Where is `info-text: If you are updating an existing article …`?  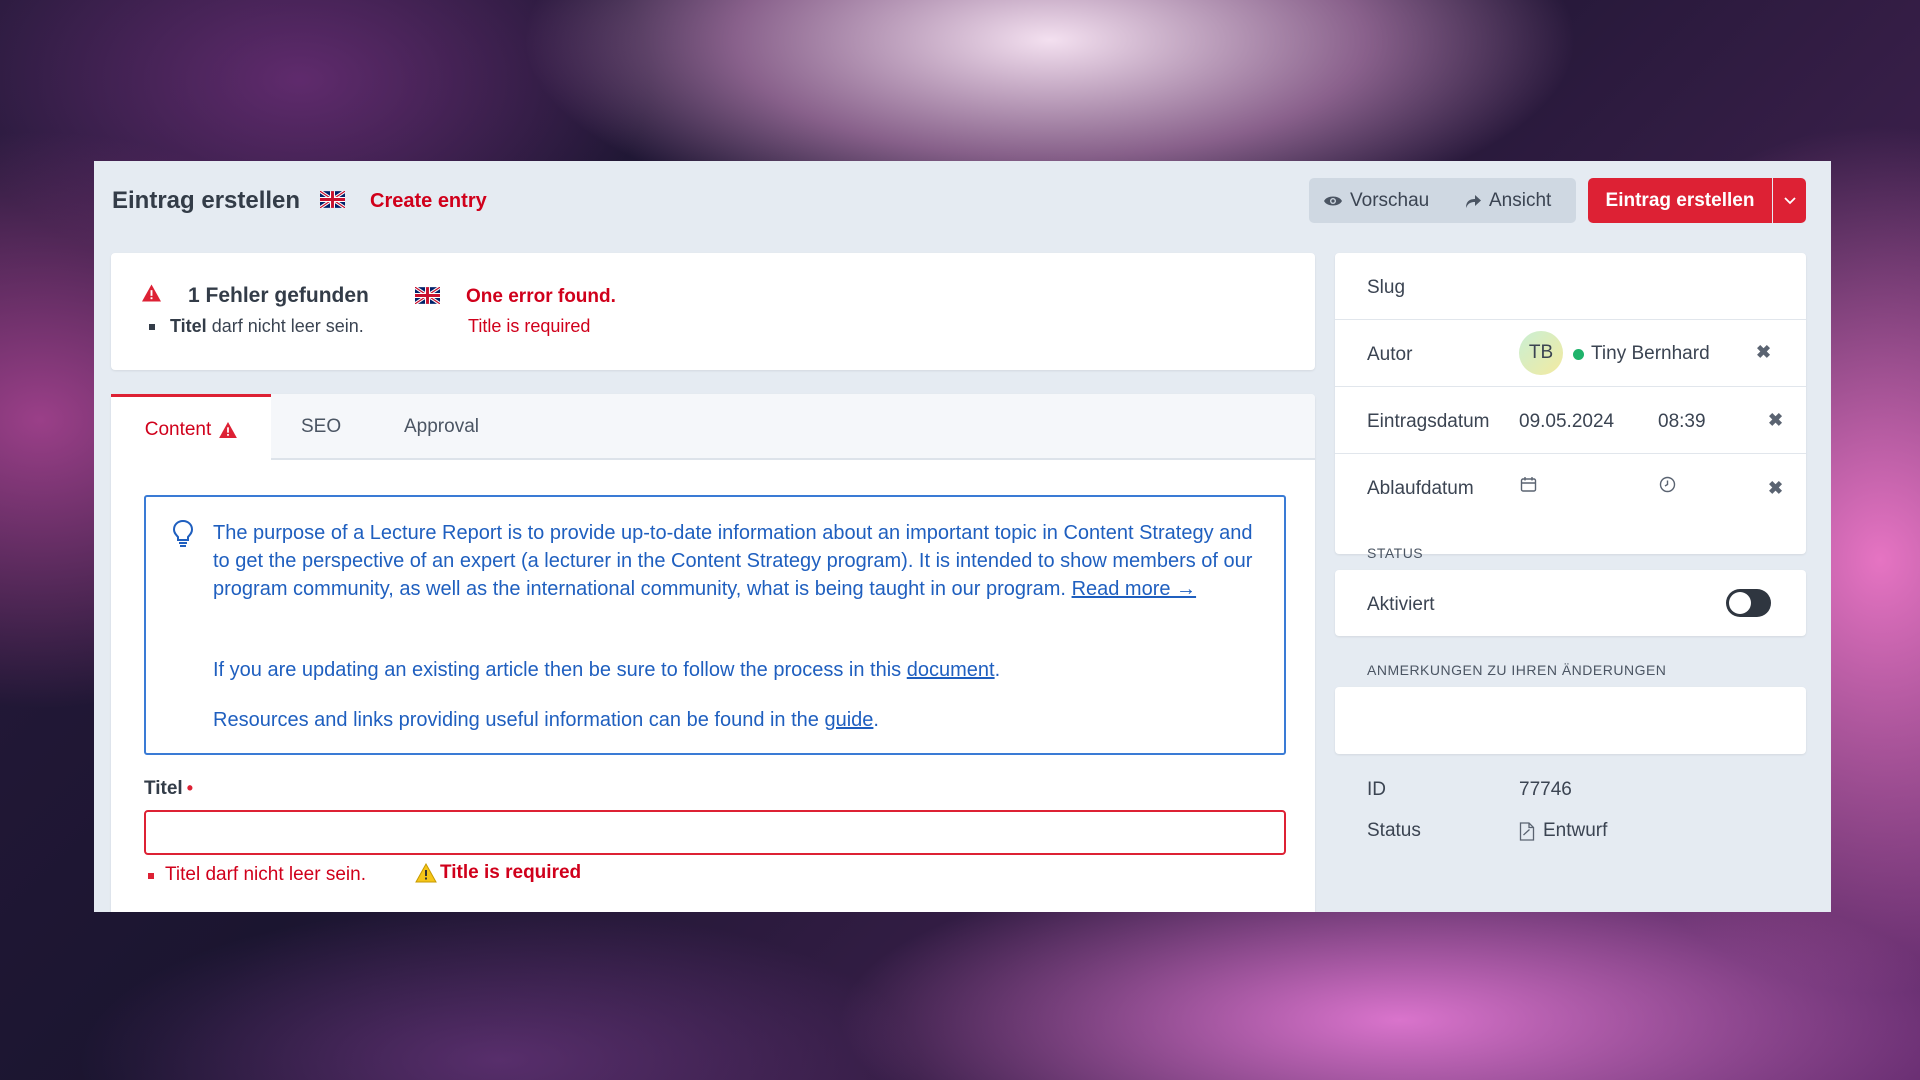 info-text: If you are updating an existing article … is located at coordinates (557, 670).